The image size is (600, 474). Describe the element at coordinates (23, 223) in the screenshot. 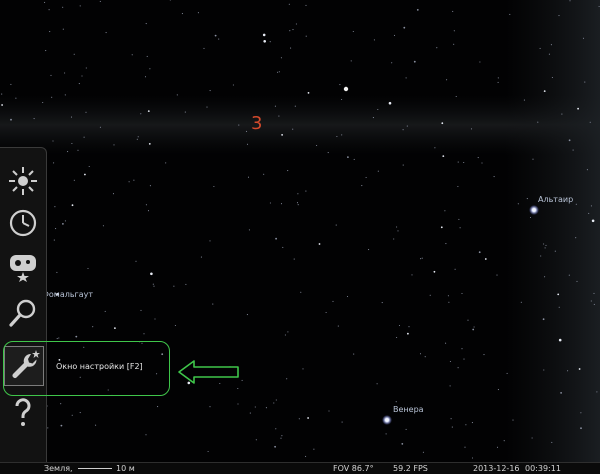

I see `date-time-button` at that location.